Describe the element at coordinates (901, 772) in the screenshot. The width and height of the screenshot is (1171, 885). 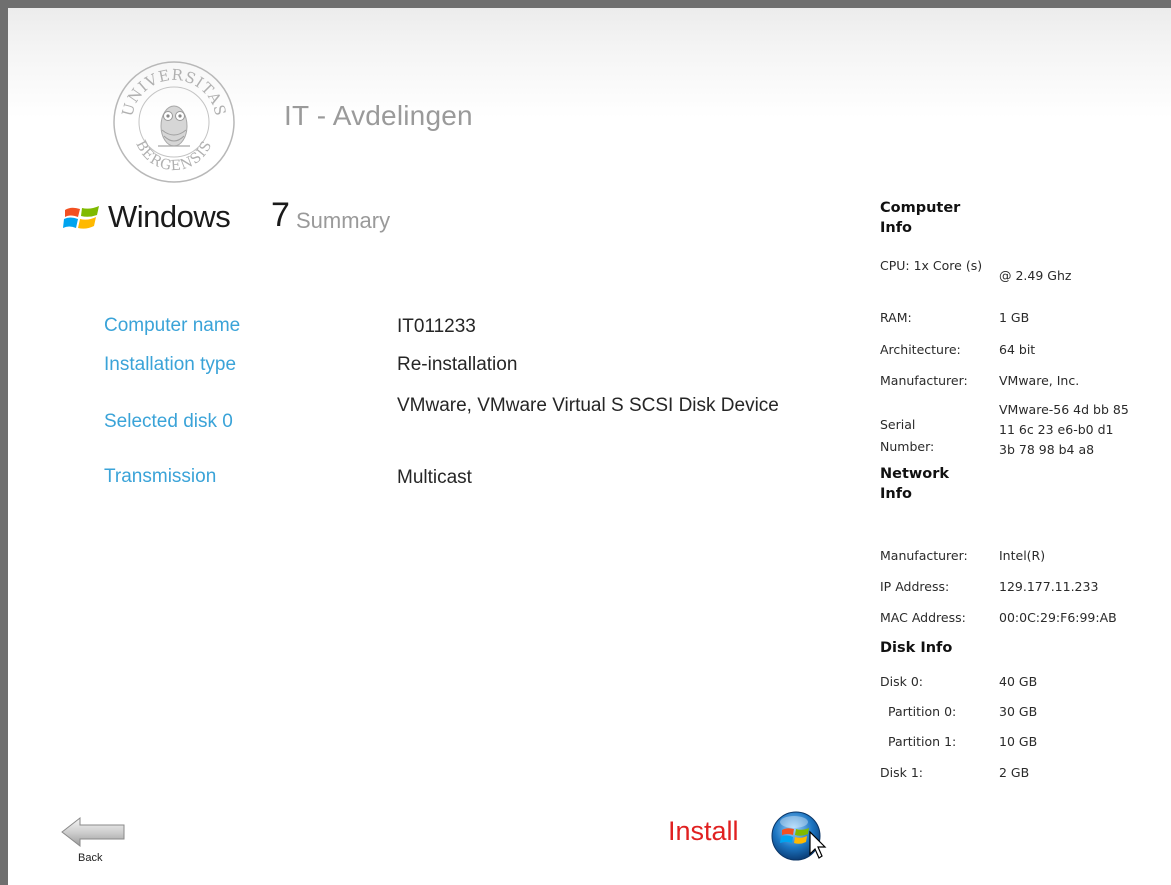
I see `disk-1-label: Disk 1:` at that location.